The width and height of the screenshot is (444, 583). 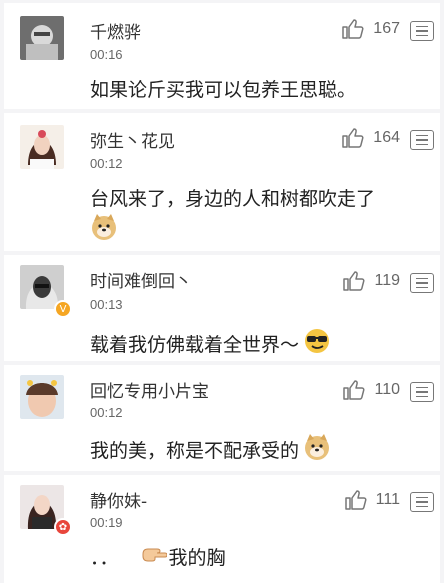 I want to click on comment-time: 00:16, so click(x=106, y=54).